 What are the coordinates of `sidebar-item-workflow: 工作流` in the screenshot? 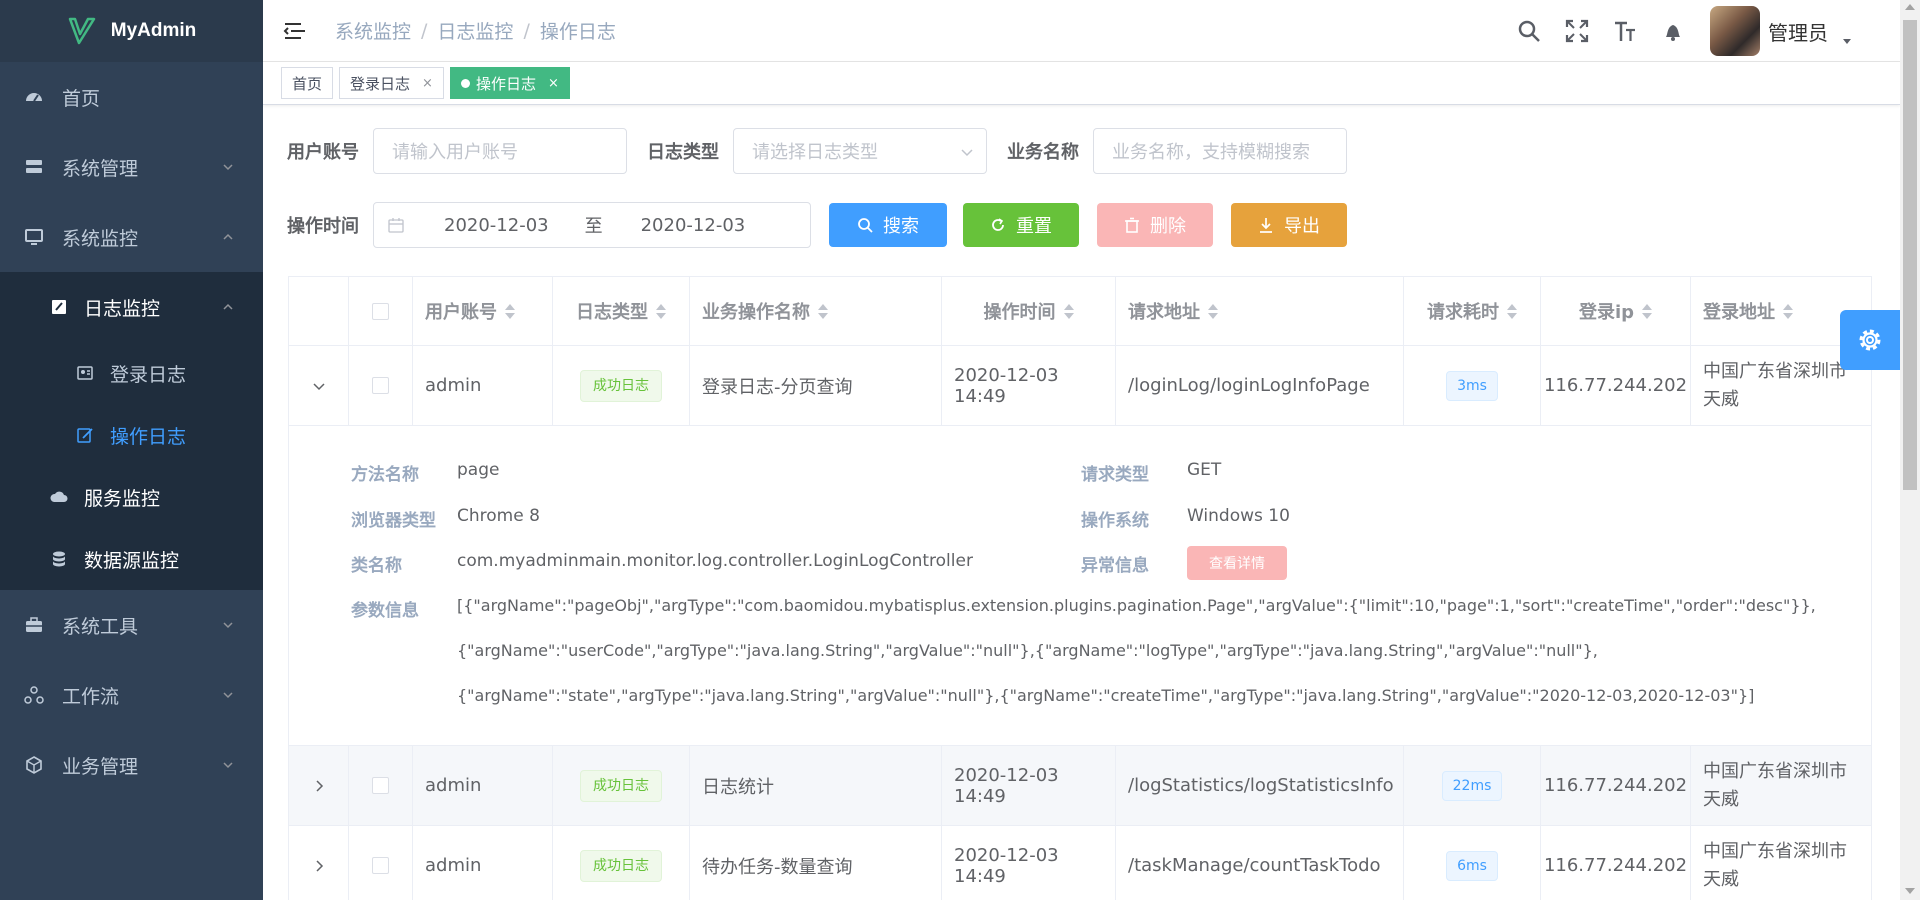 It's located at (131, 695).